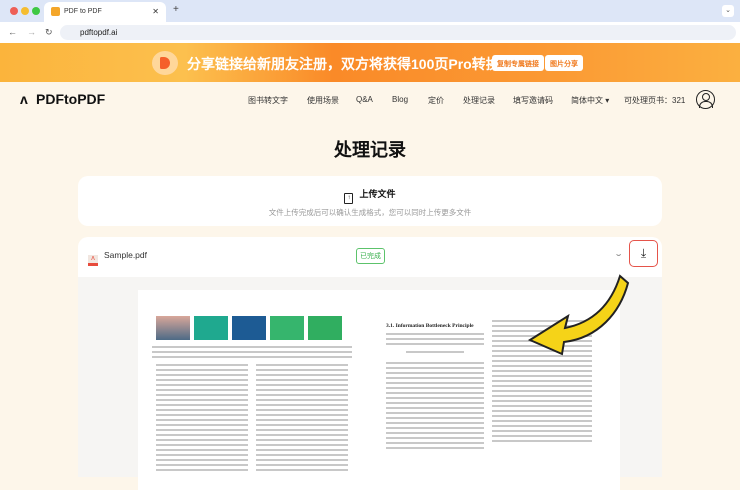 The height and width of the screenshot is (490, 740). I want to click on promo-banner: 分享链接给新朋友注册，双方将获得100页Pro转换 复制专属链接 图片分享, so click(370, 62).